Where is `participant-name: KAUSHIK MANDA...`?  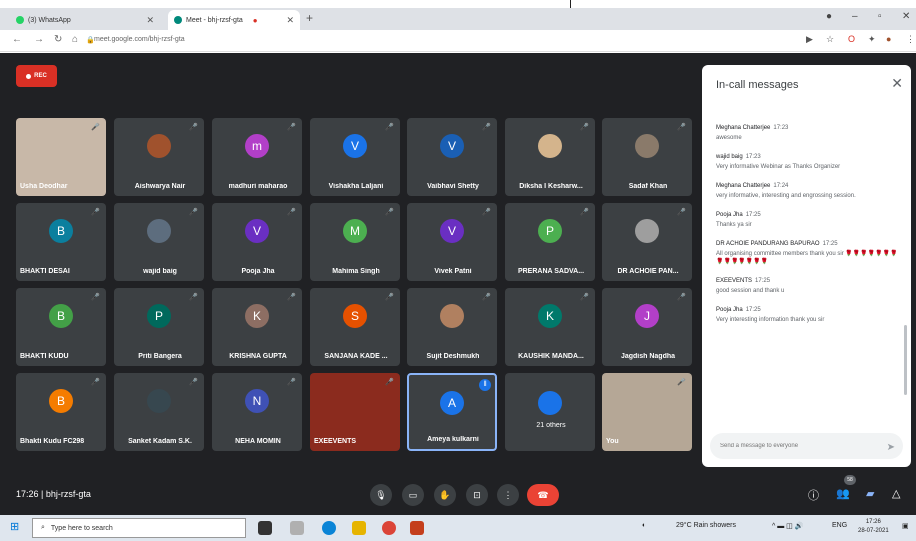 participant-name: KAUSHIK MANDA... is located at coordinates (551, 356).